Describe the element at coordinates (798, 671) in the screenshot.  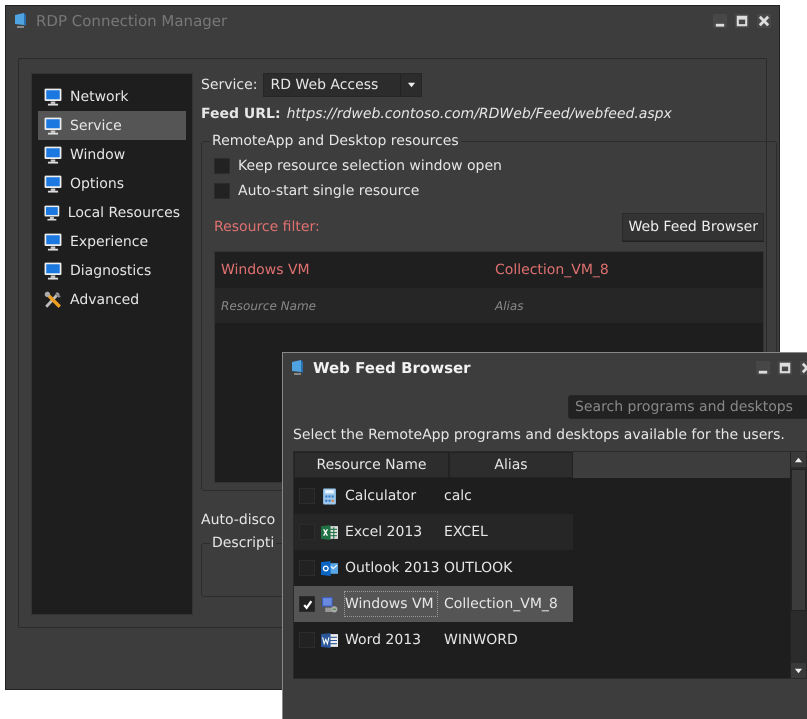
I see `scroll-down-icon` at that location.